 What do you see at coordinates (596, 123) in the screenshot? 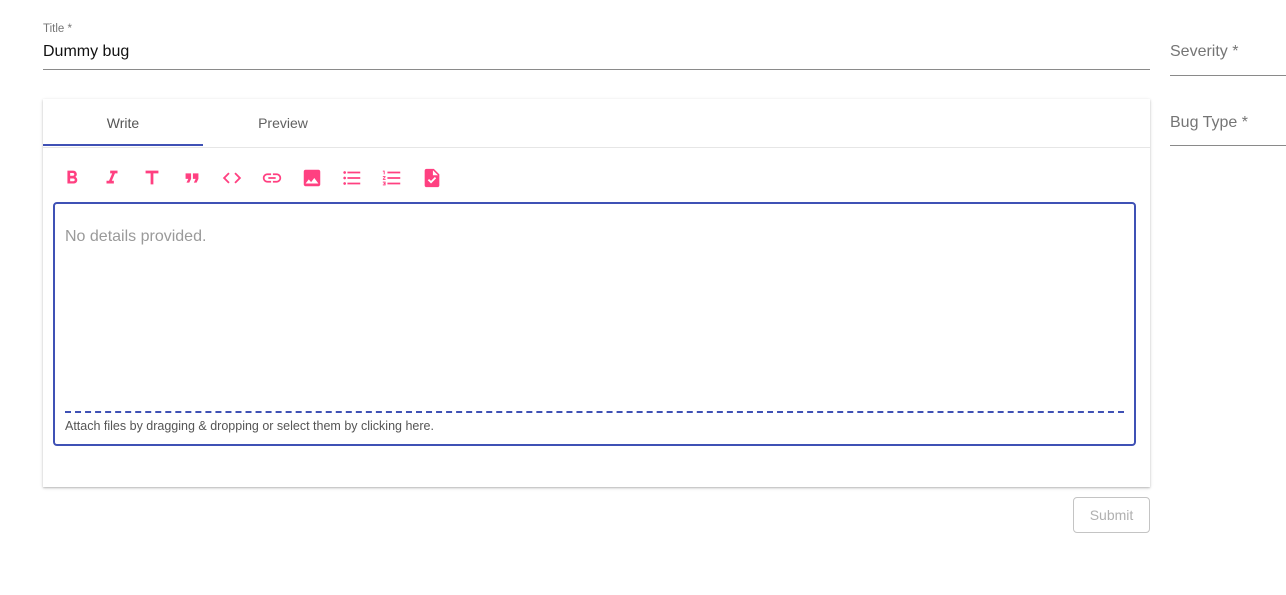
I see `editor-tabs: Write Preview` at bounding box center [596, 123].